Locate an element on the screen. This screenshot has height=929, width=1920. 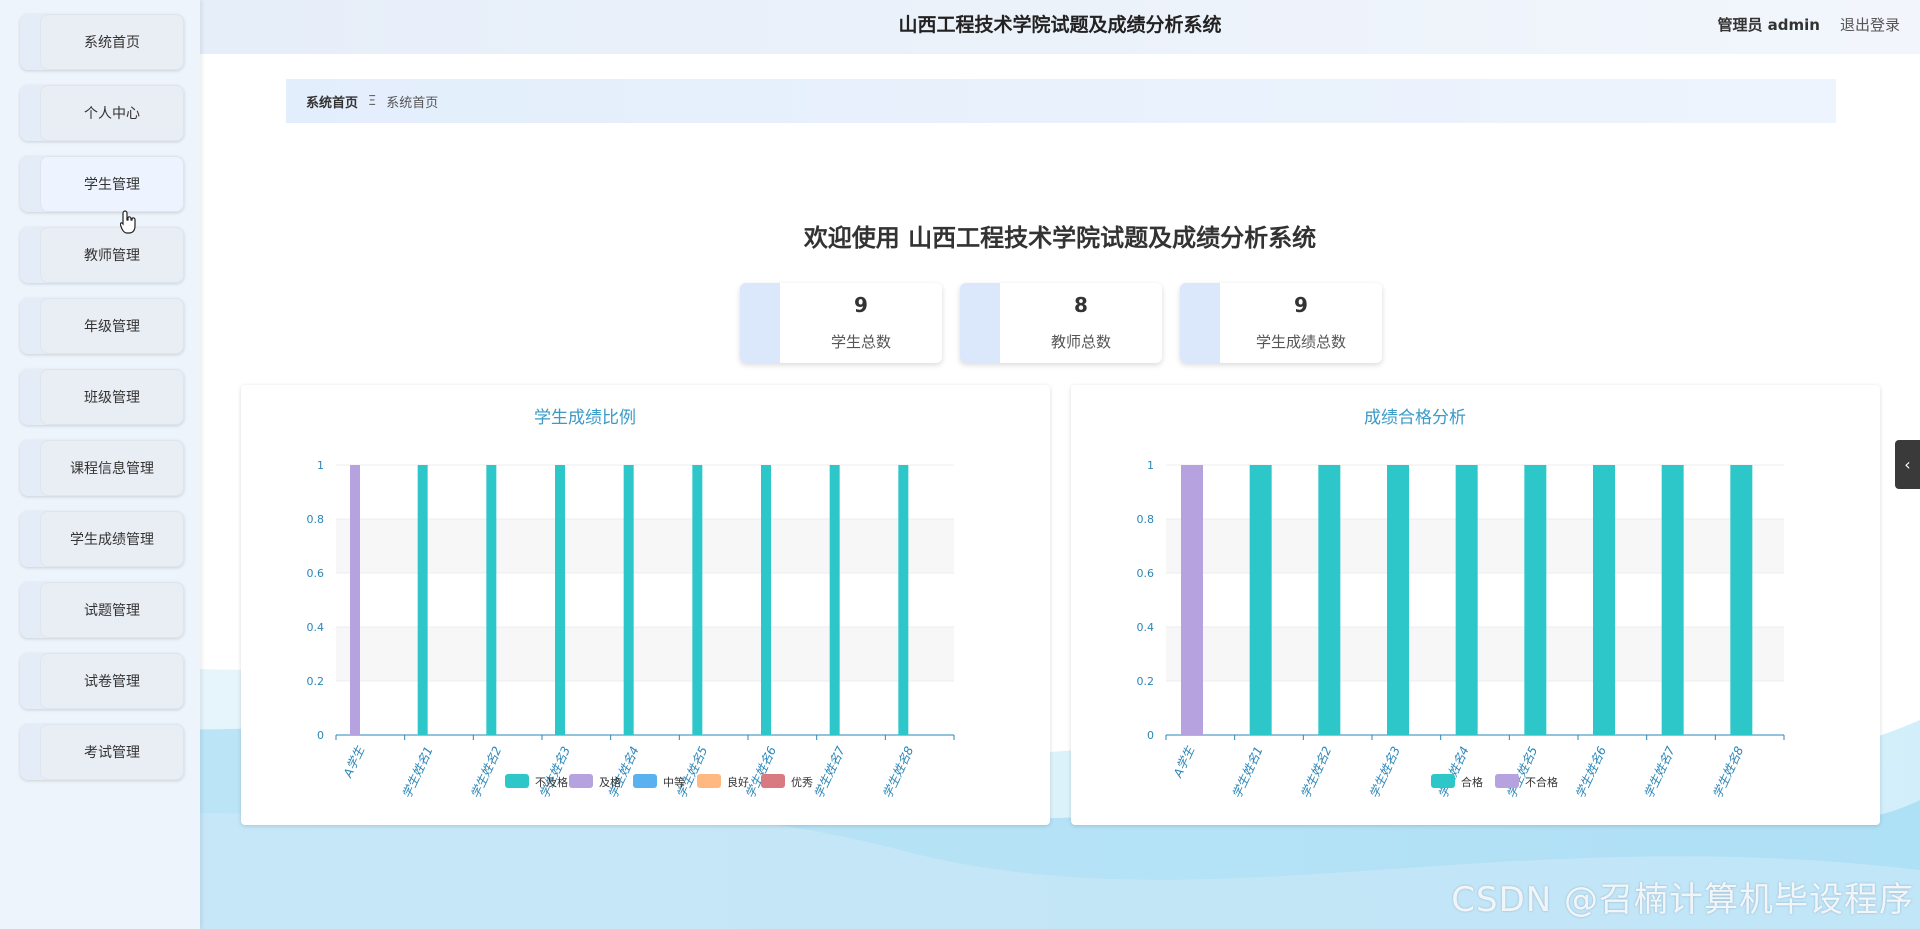
sidebar-item-2: 个人中心 is located at coordinates (102, 113).